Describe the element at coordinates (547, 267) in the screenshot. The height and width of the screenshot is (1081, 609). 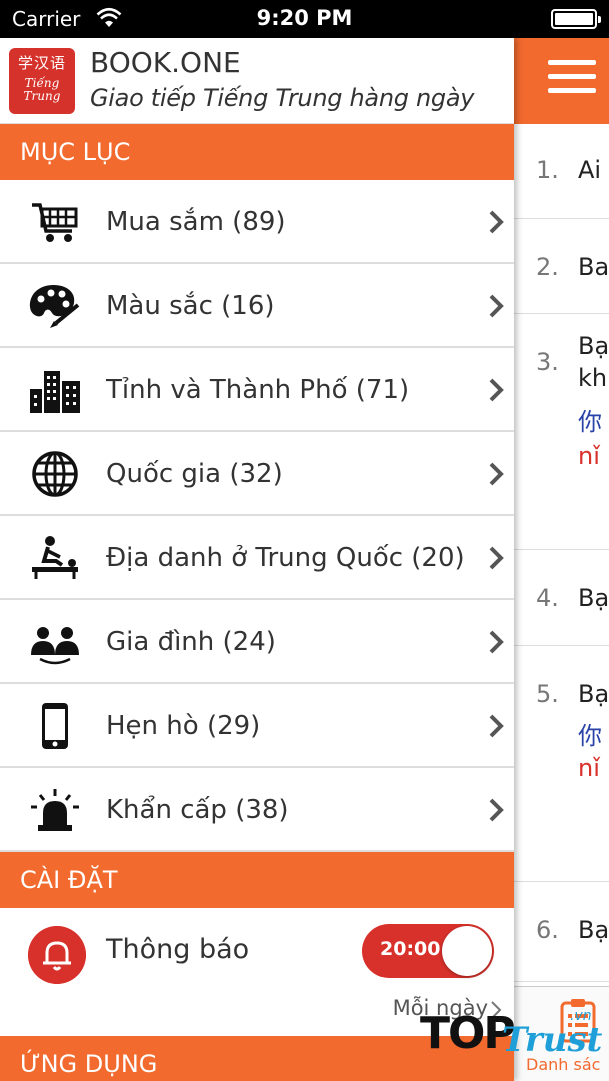
I see `row-number: 2.` at that location.